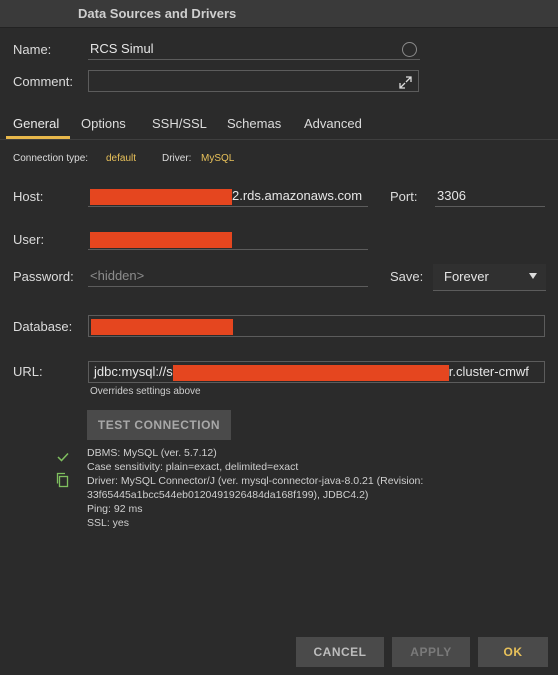 The image size is (558, 675). Describe the element at coordinates (533, 276) in the screenshot. I see `dropdown-arrow-icon` at that location.